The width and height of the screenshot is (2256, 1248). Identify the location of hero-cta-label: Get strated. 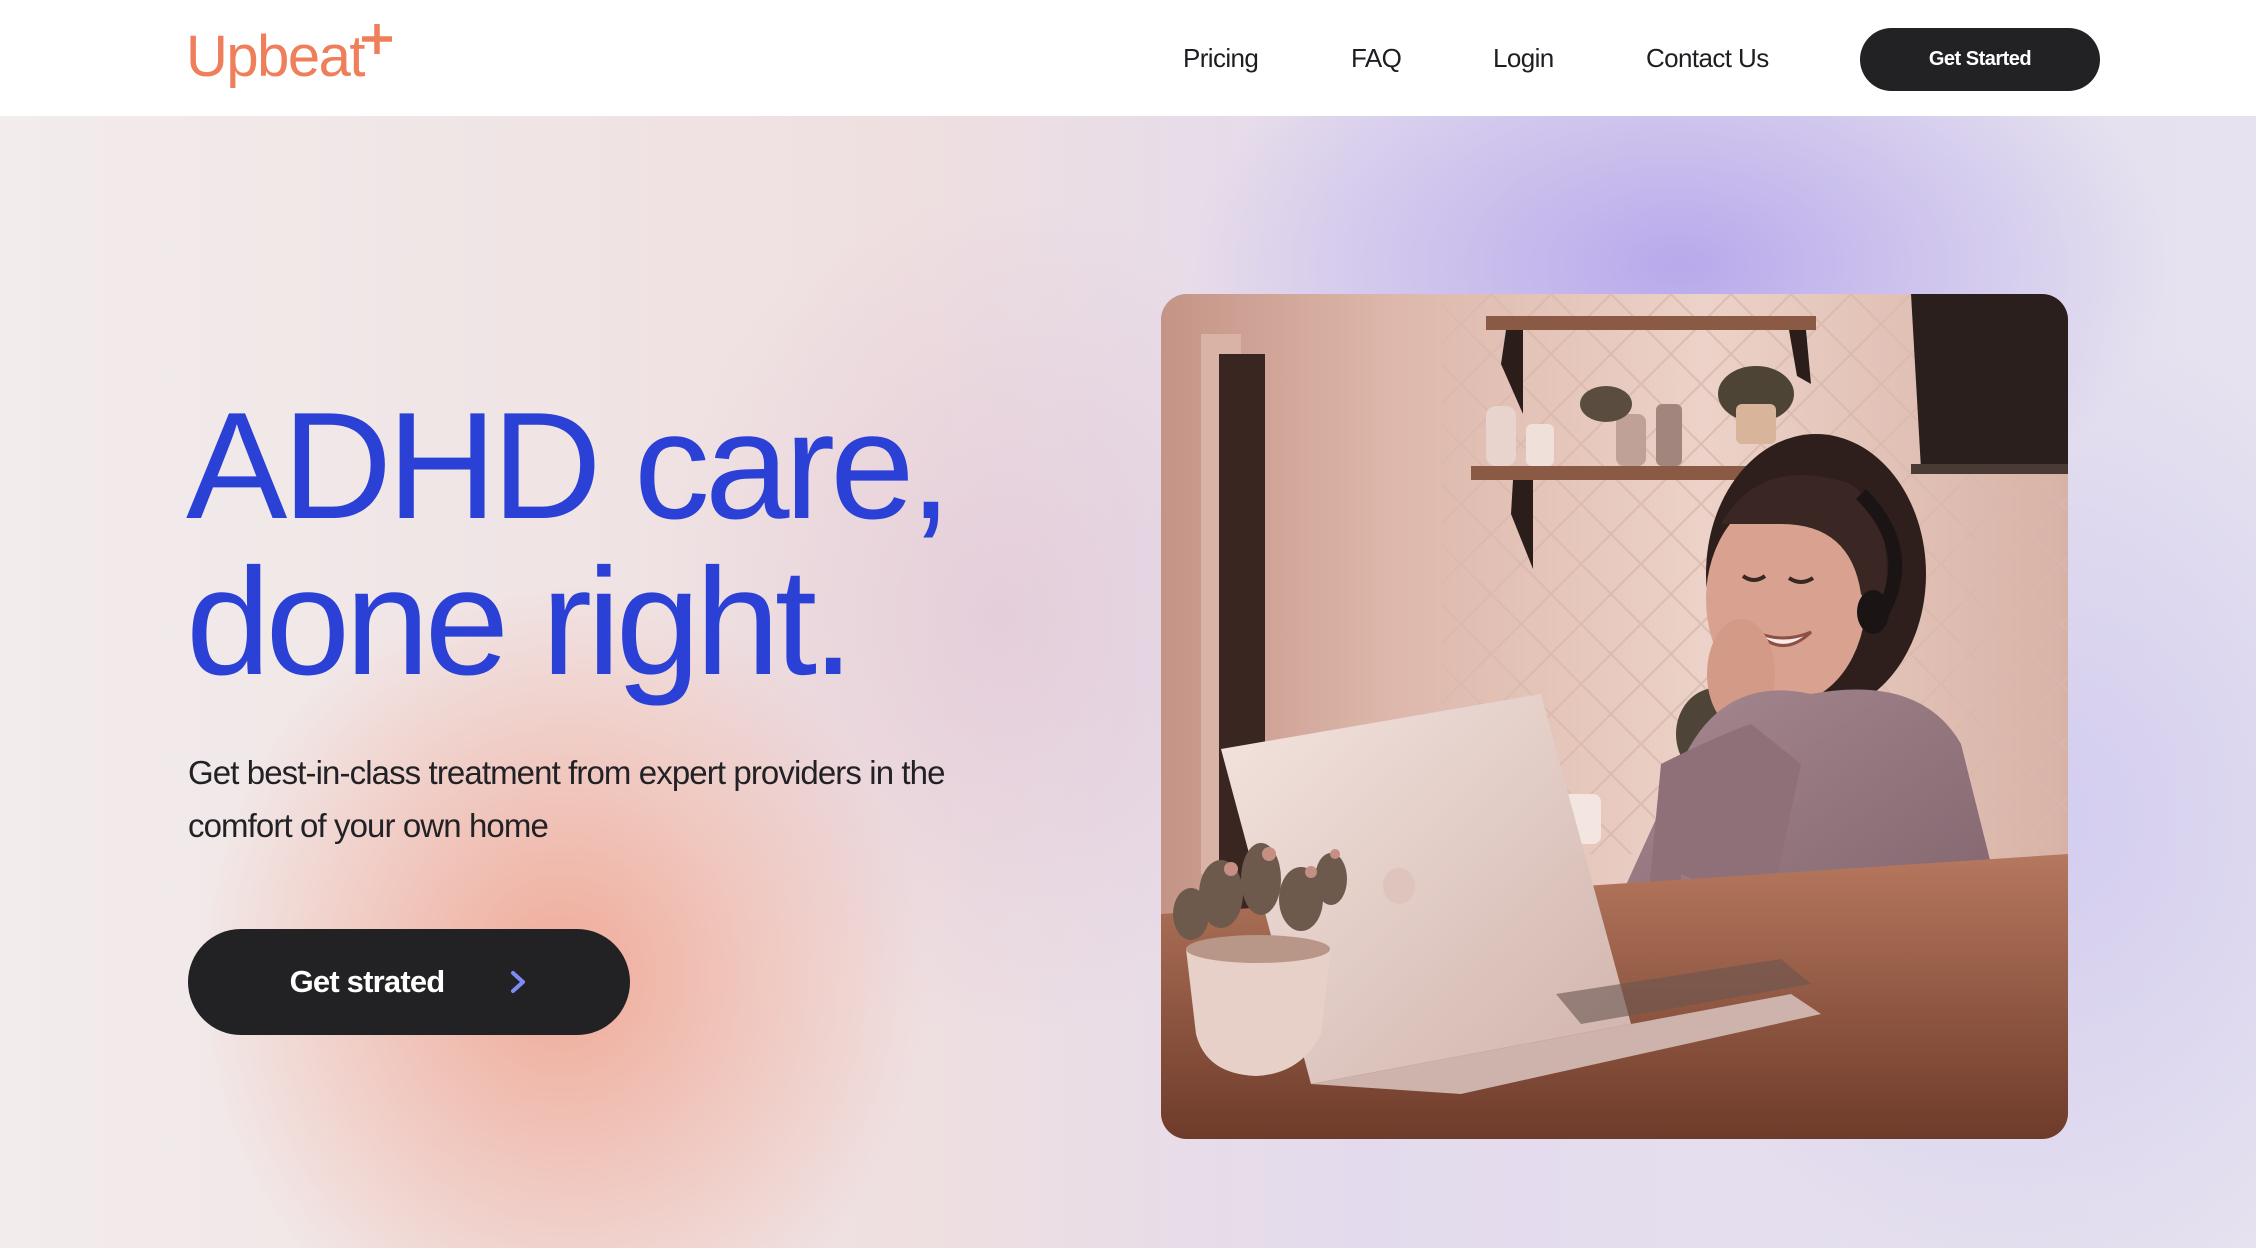
(367, 981).